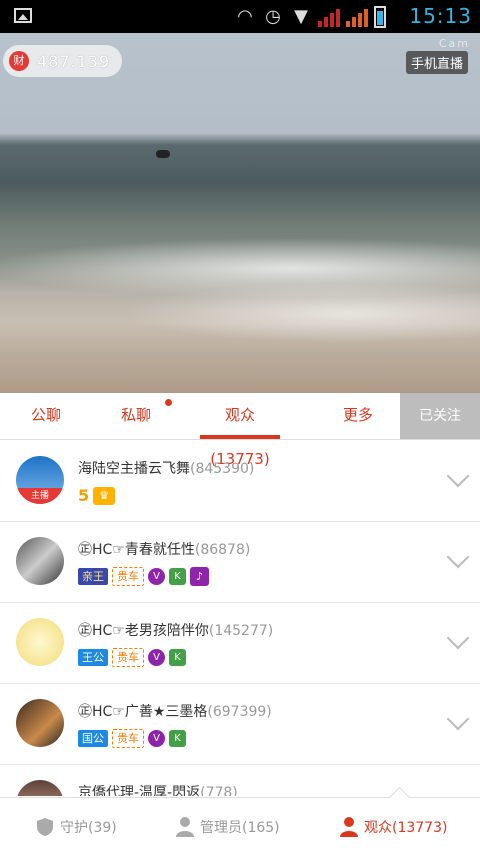  Describe the element at coordinates (168, 402) in the screenshot. I see `unread-dot` at that location.